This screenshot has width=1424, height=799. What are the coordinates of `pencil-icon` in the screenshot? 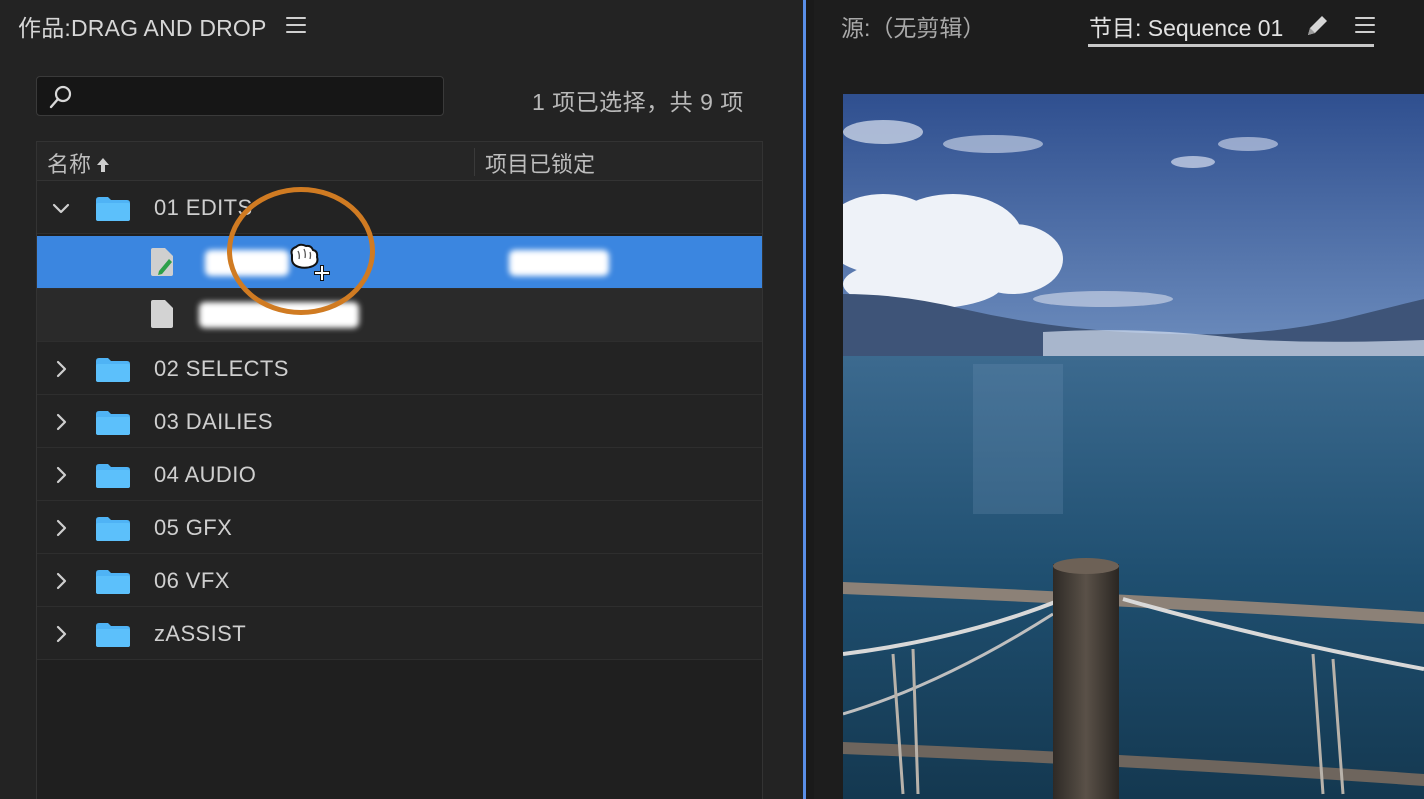 It's located at (1317, 26).